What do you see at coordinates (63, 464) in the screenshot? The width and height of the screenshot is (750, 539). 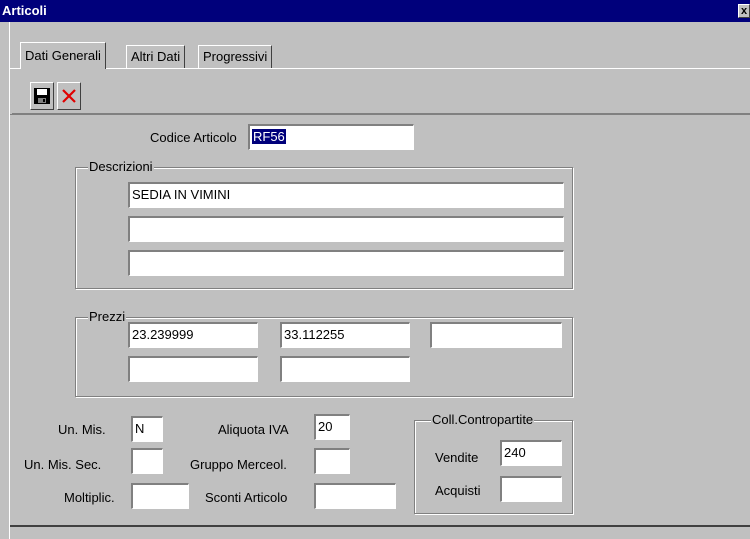 I see `un-mis-sec-label: Un. Mis. Sec.` at bounding box center [63, 464].